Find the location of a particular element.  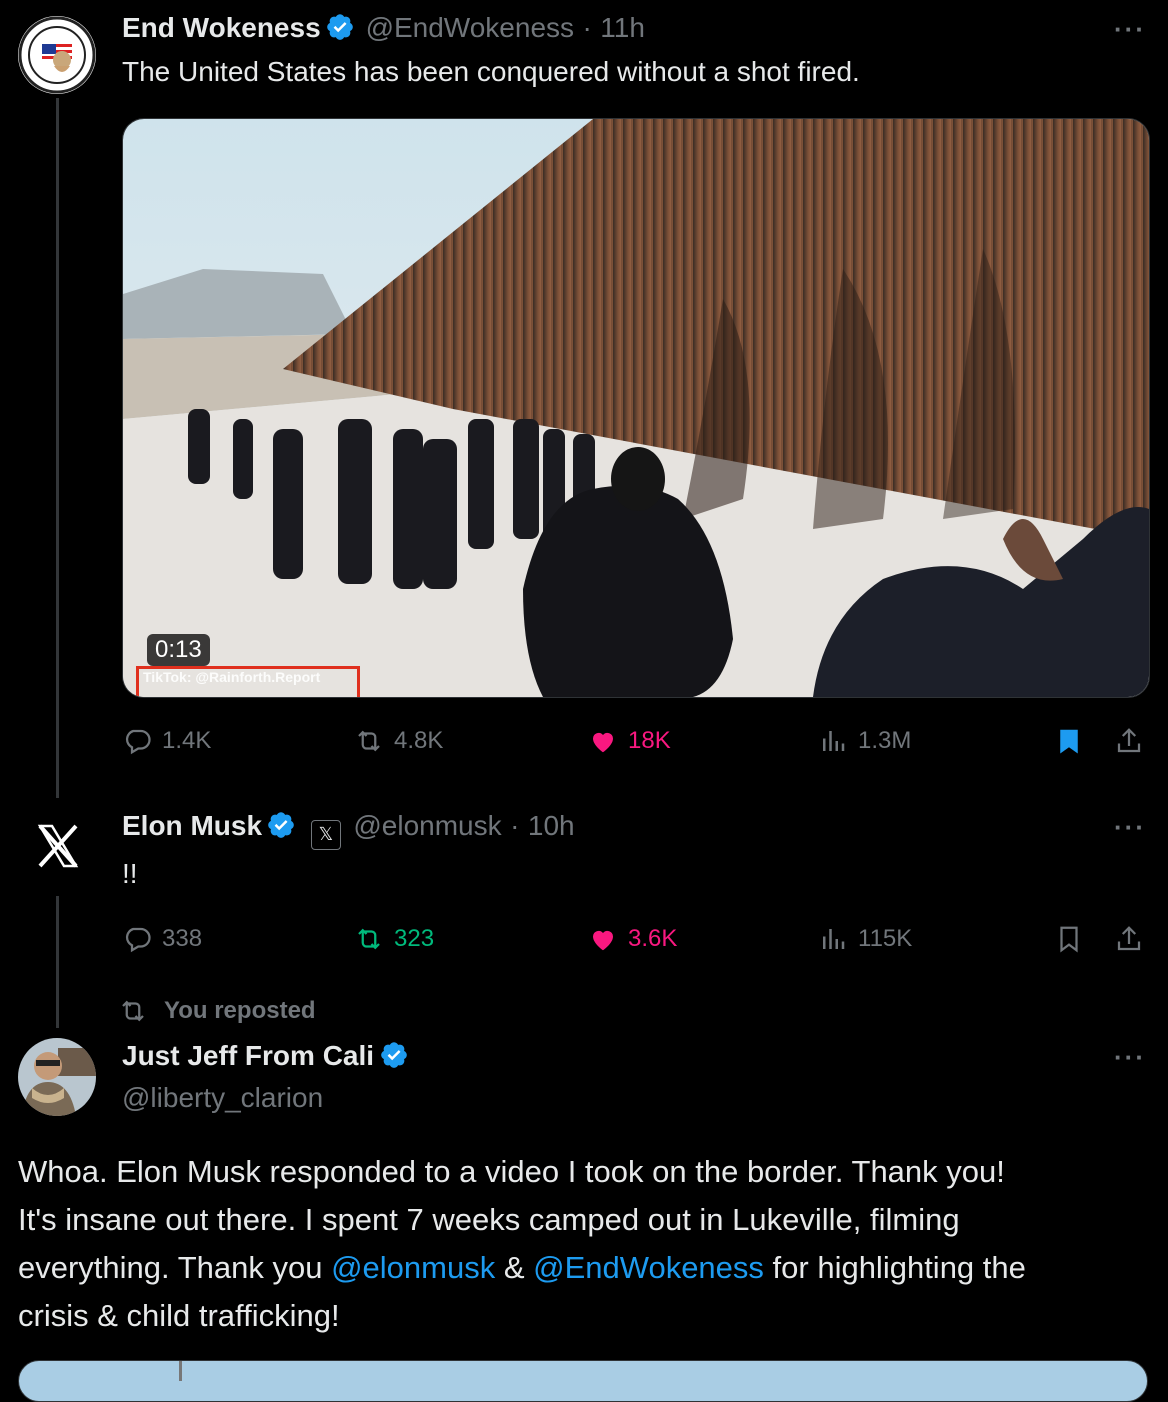

bookmark-icon is located at coordinates (1069, 939).